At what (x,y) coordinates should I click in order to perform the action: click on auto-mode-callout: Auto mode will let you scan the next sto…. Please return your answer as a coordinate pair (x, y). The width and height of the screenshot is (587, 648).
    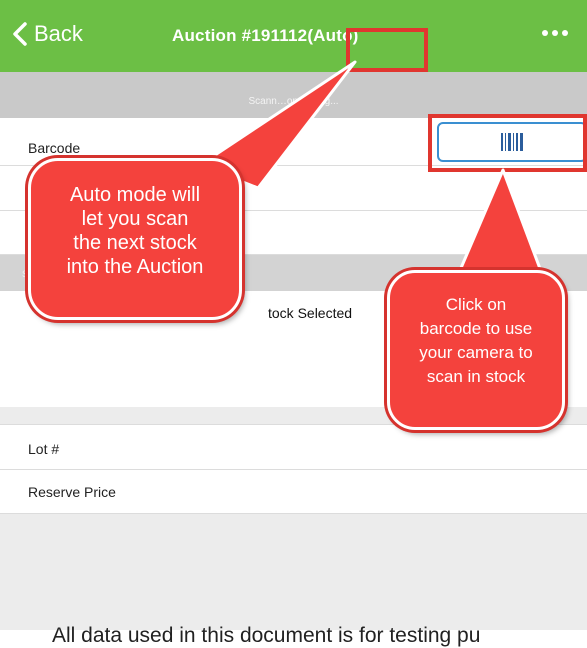
    Looking at the image, I should click on (135, 239).